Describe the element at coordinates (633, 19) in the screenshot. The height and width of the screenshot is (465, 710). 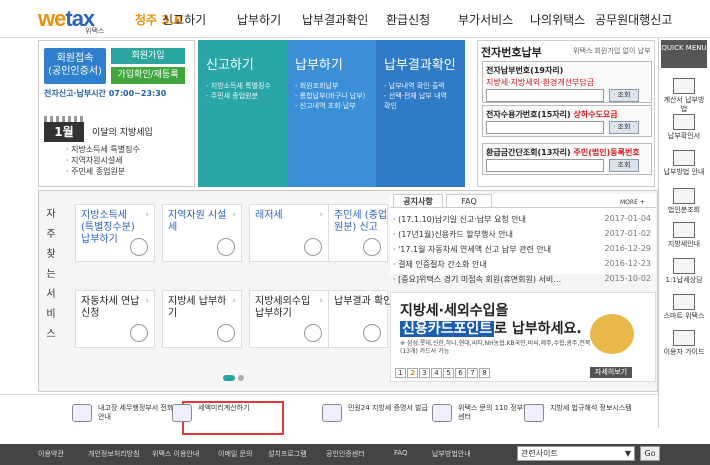
I see `nav-item-6: 공무원대행신고` at that location.